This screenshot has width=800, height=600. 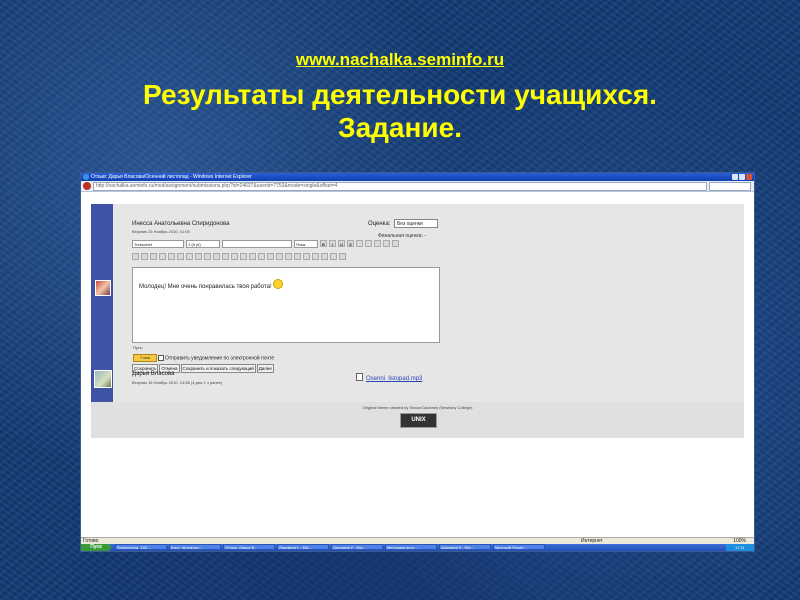 I want to click on start-button: Пуск, so click(x=96, y=547).